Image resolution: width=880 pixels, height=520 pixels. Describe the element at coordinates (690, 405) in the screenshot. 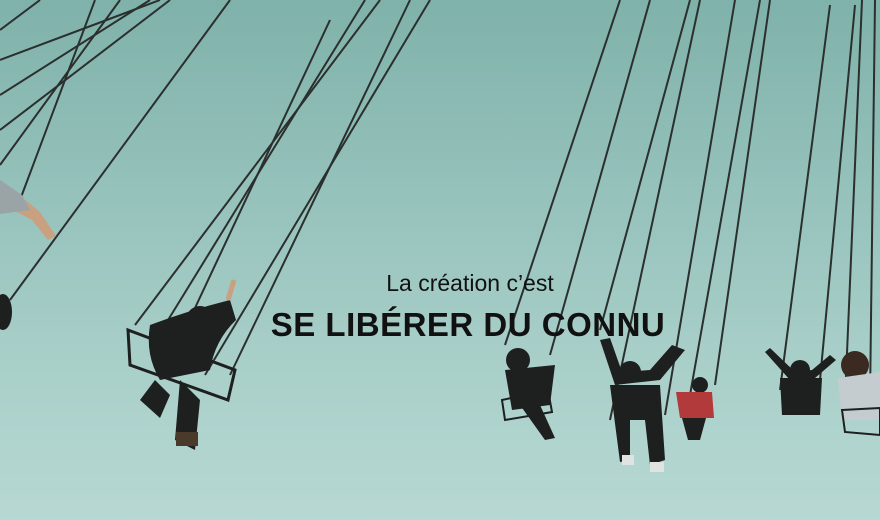

I see `riders-right` at that location.